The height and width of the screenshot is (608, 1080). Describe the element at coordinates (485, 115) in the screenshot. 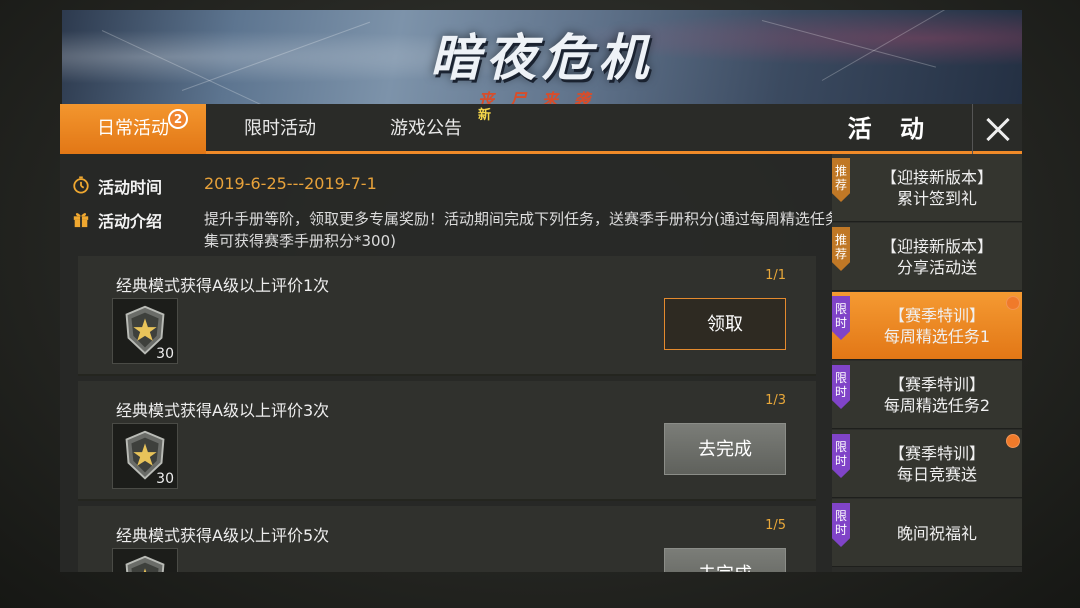

I see `new-tag: 新` at that location.